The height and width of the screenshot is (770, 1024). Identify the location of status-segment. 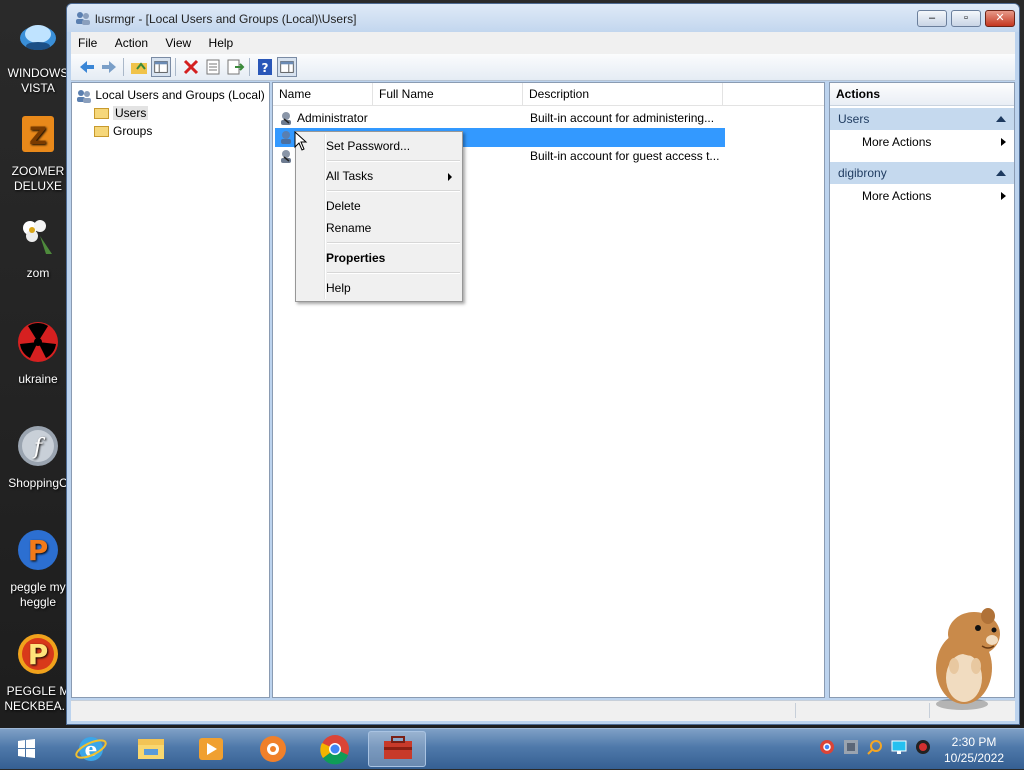
(795, 710).